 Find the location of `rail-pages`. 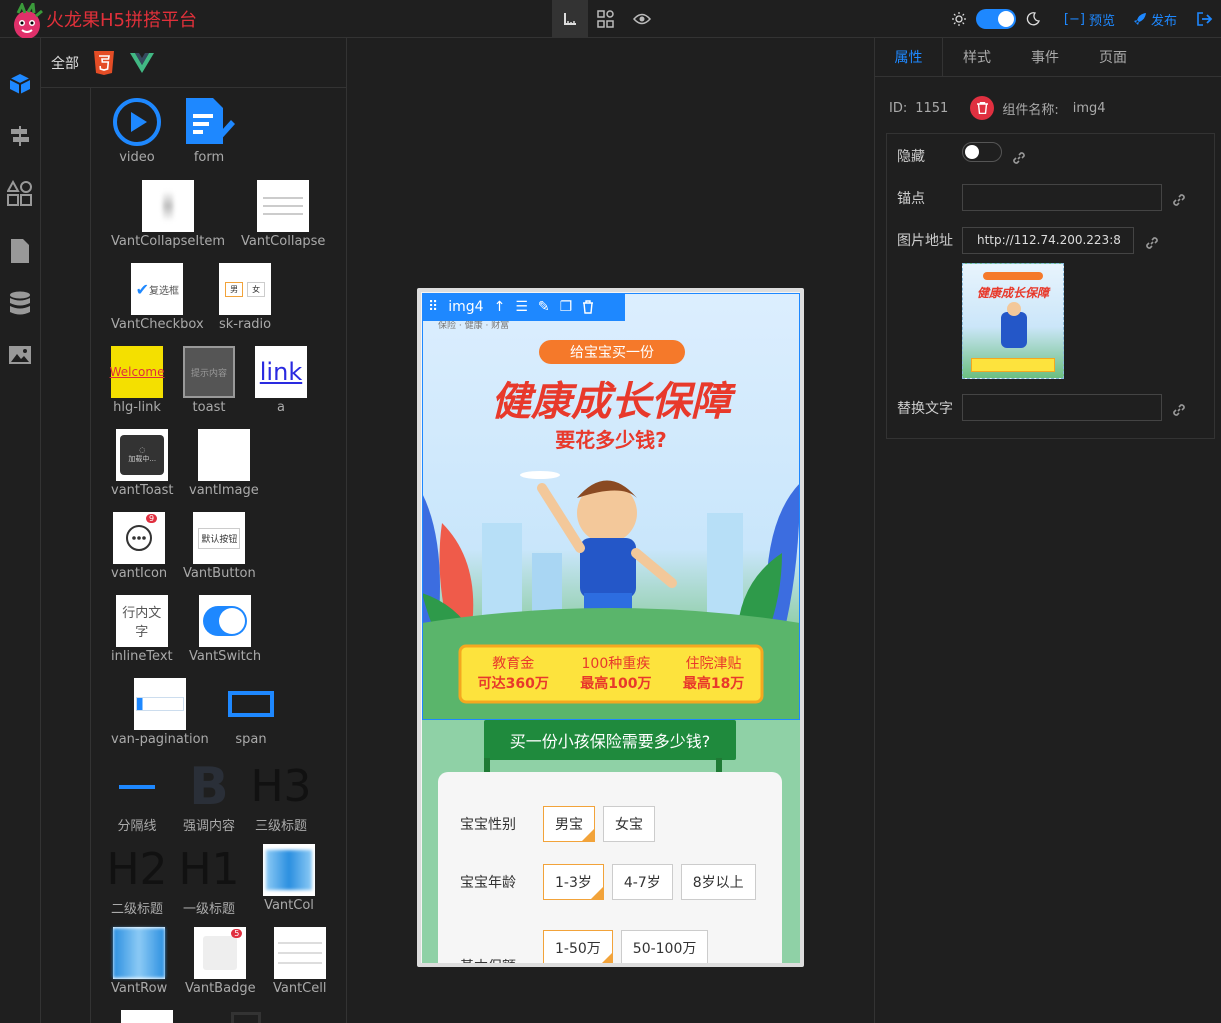

rail-pages is located at coordinates (20, 251).